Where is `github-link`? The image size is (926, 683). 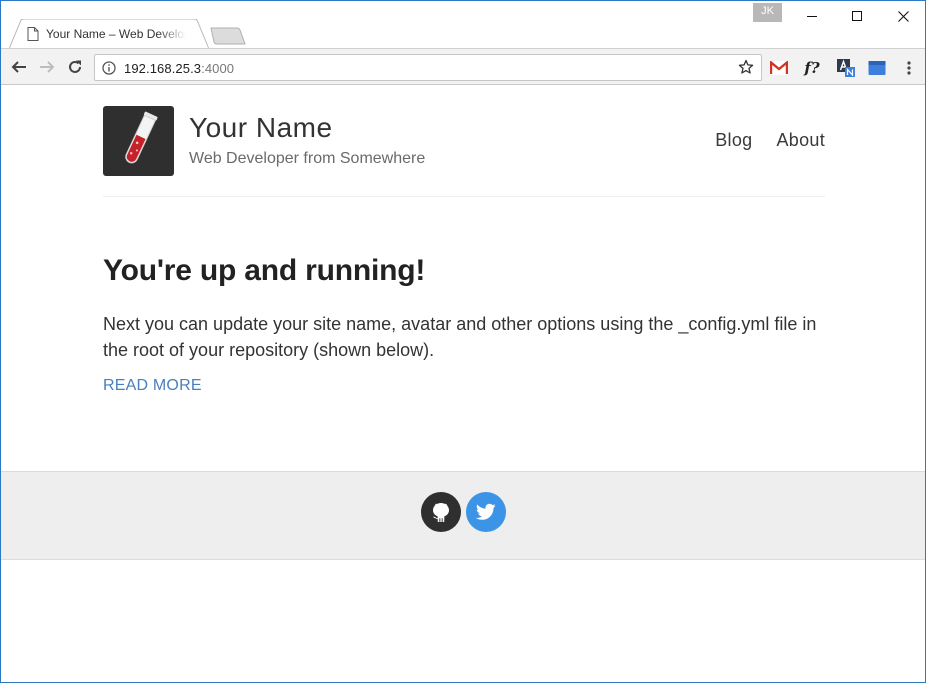 github-link is located at coordinates (441, 512).